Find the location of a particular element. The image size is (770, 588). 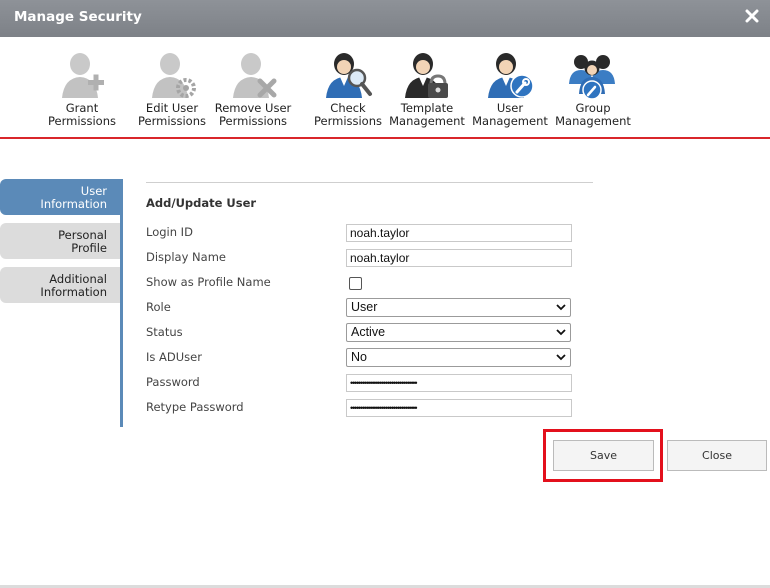

user-remove-icon is located at coordinates (255, 75).